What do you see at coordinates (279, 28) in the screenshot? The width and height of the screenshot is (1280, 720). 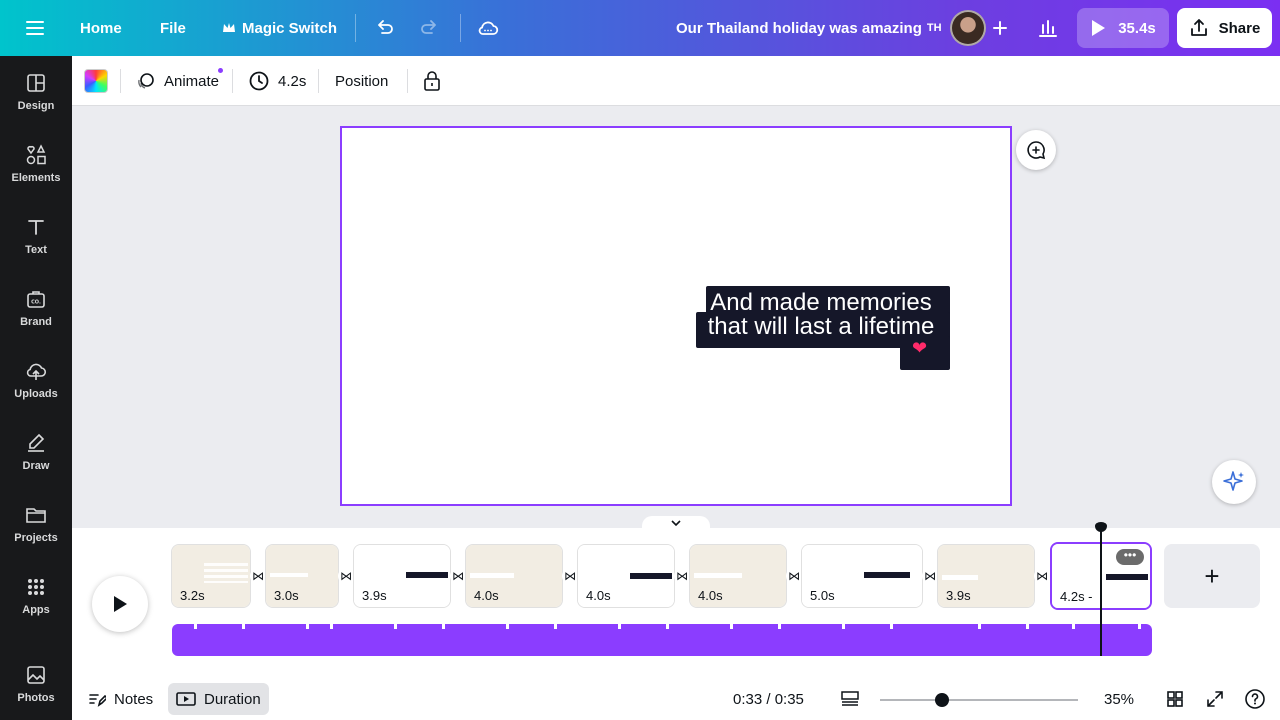 I see `magic-switch-button: Magic Switch` at bounding box center [279, 28].